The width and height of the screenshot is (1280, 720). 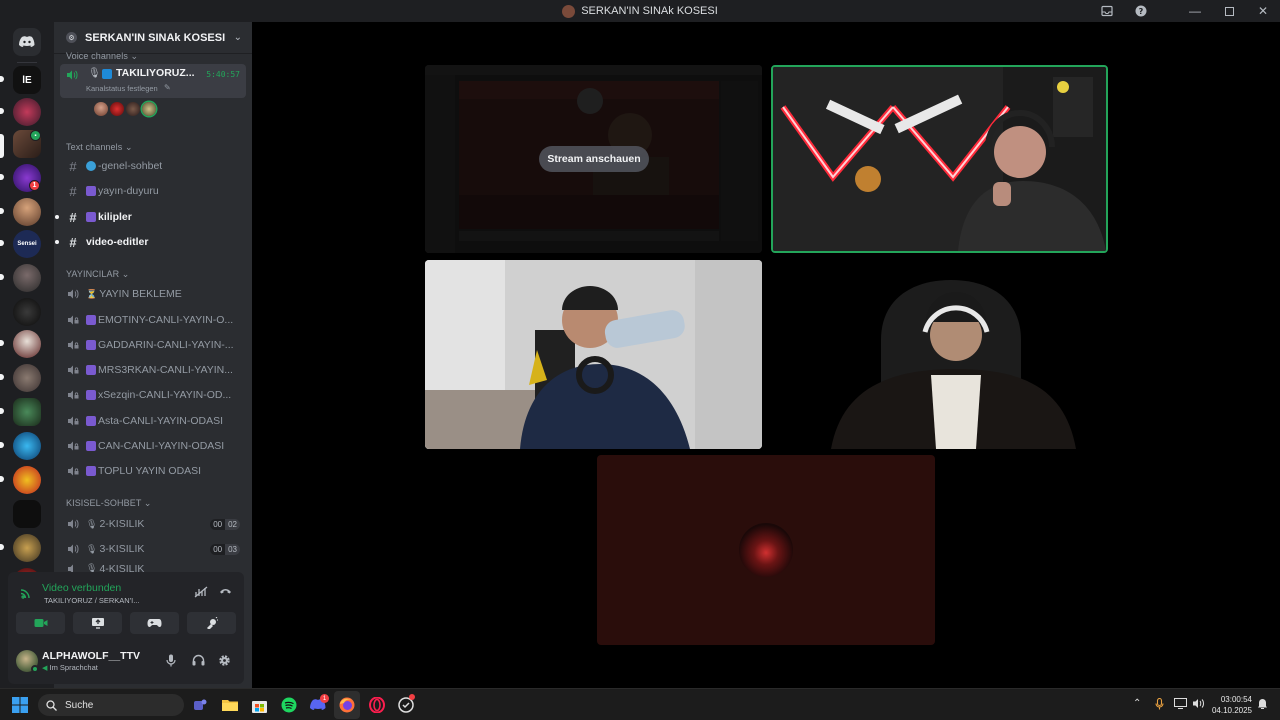 What do you see at coordinates (1159, 705) in the screenshot?
I see `microphone-in-use-icon` at bounding box center [1159, 705].